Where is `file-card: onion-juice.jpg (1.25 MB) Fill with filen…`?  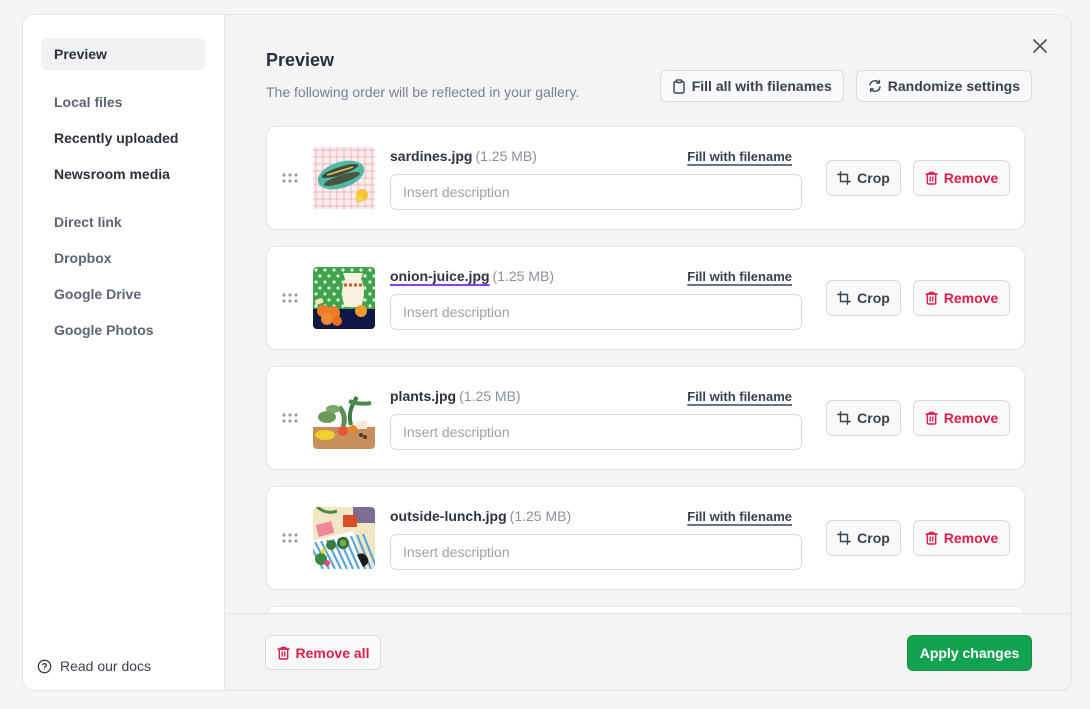 file-card: onion-juice.jpg (1.25 MB) Fill with filen… is located at coordinates (645, 298).